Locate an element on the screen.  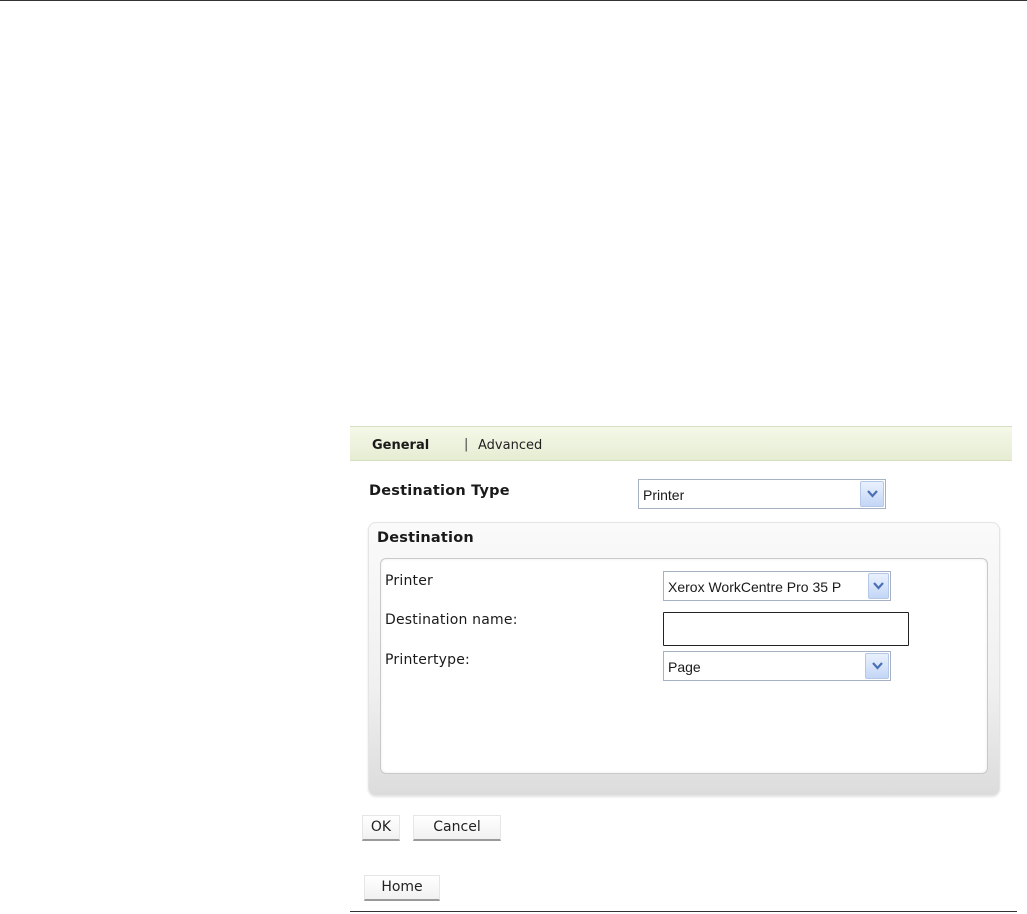
top-divider is located at coordinates (513, 0).